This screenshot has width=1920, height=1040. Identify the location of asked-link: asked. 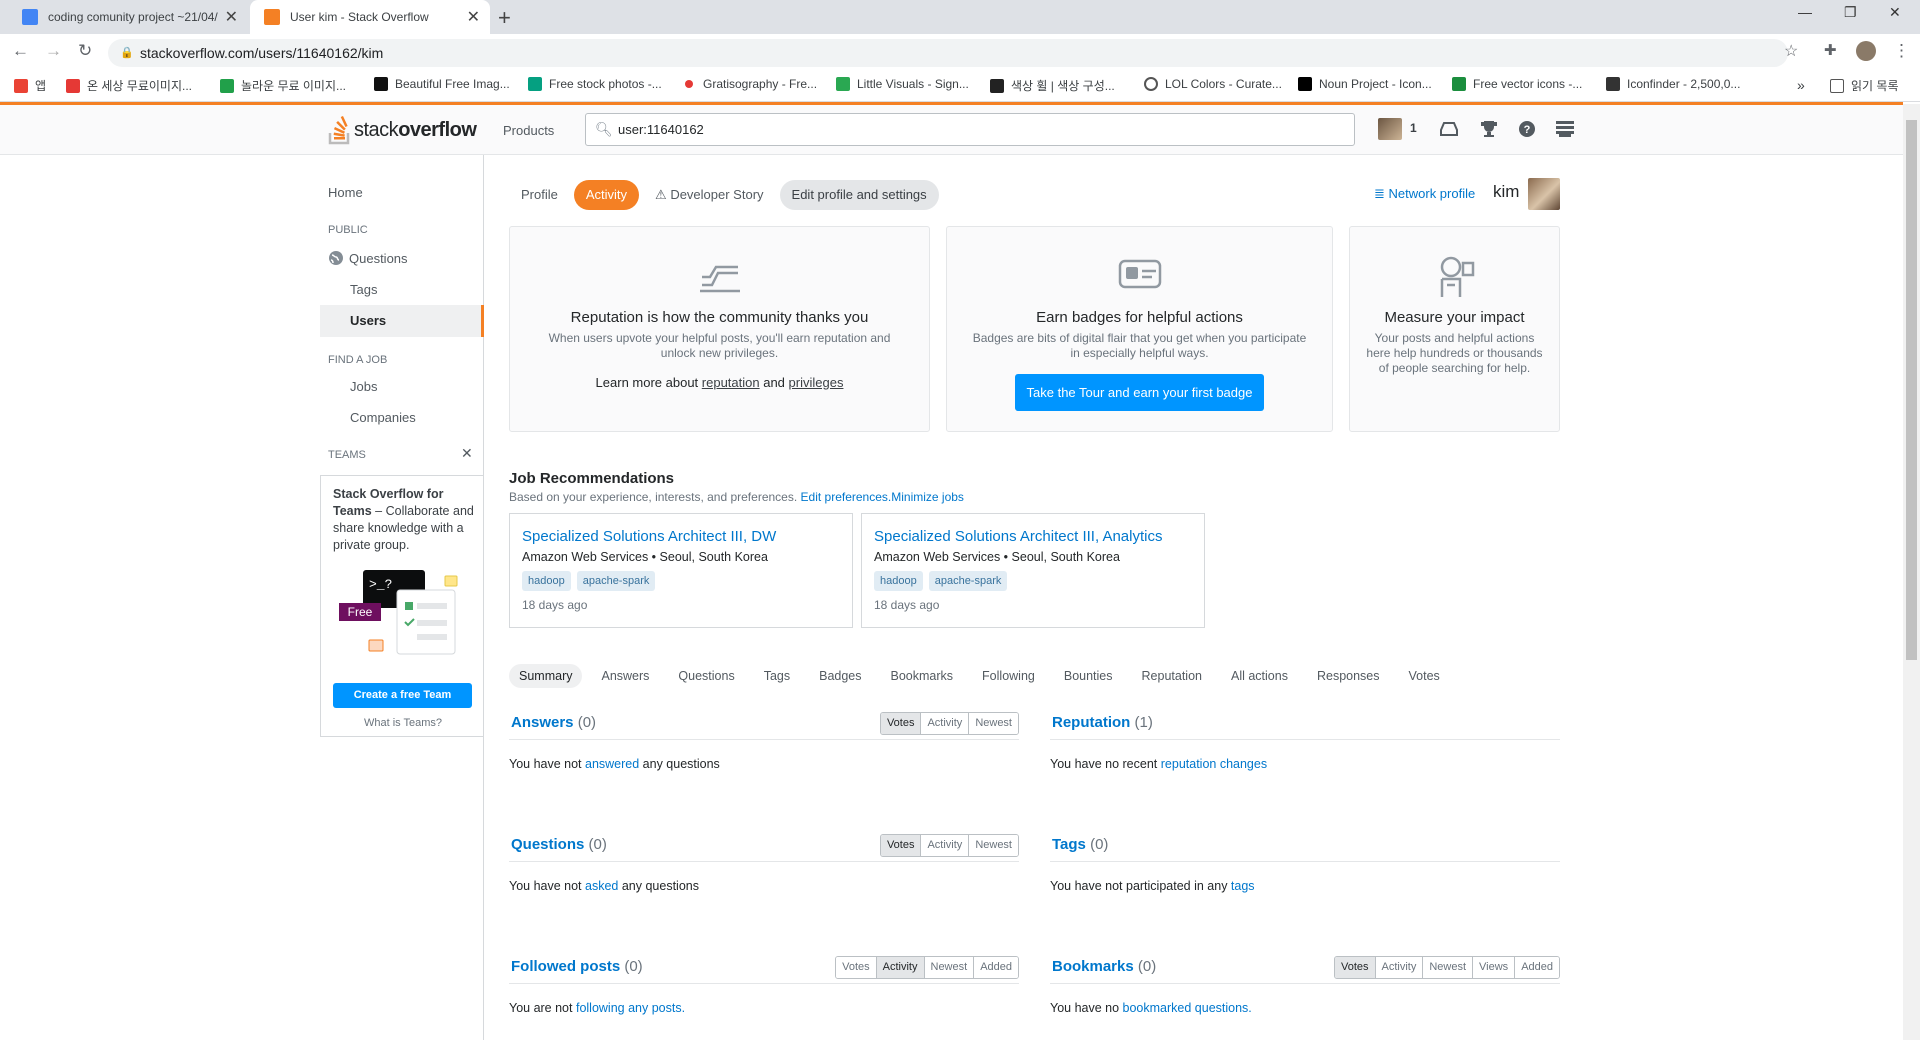
(601, 886).